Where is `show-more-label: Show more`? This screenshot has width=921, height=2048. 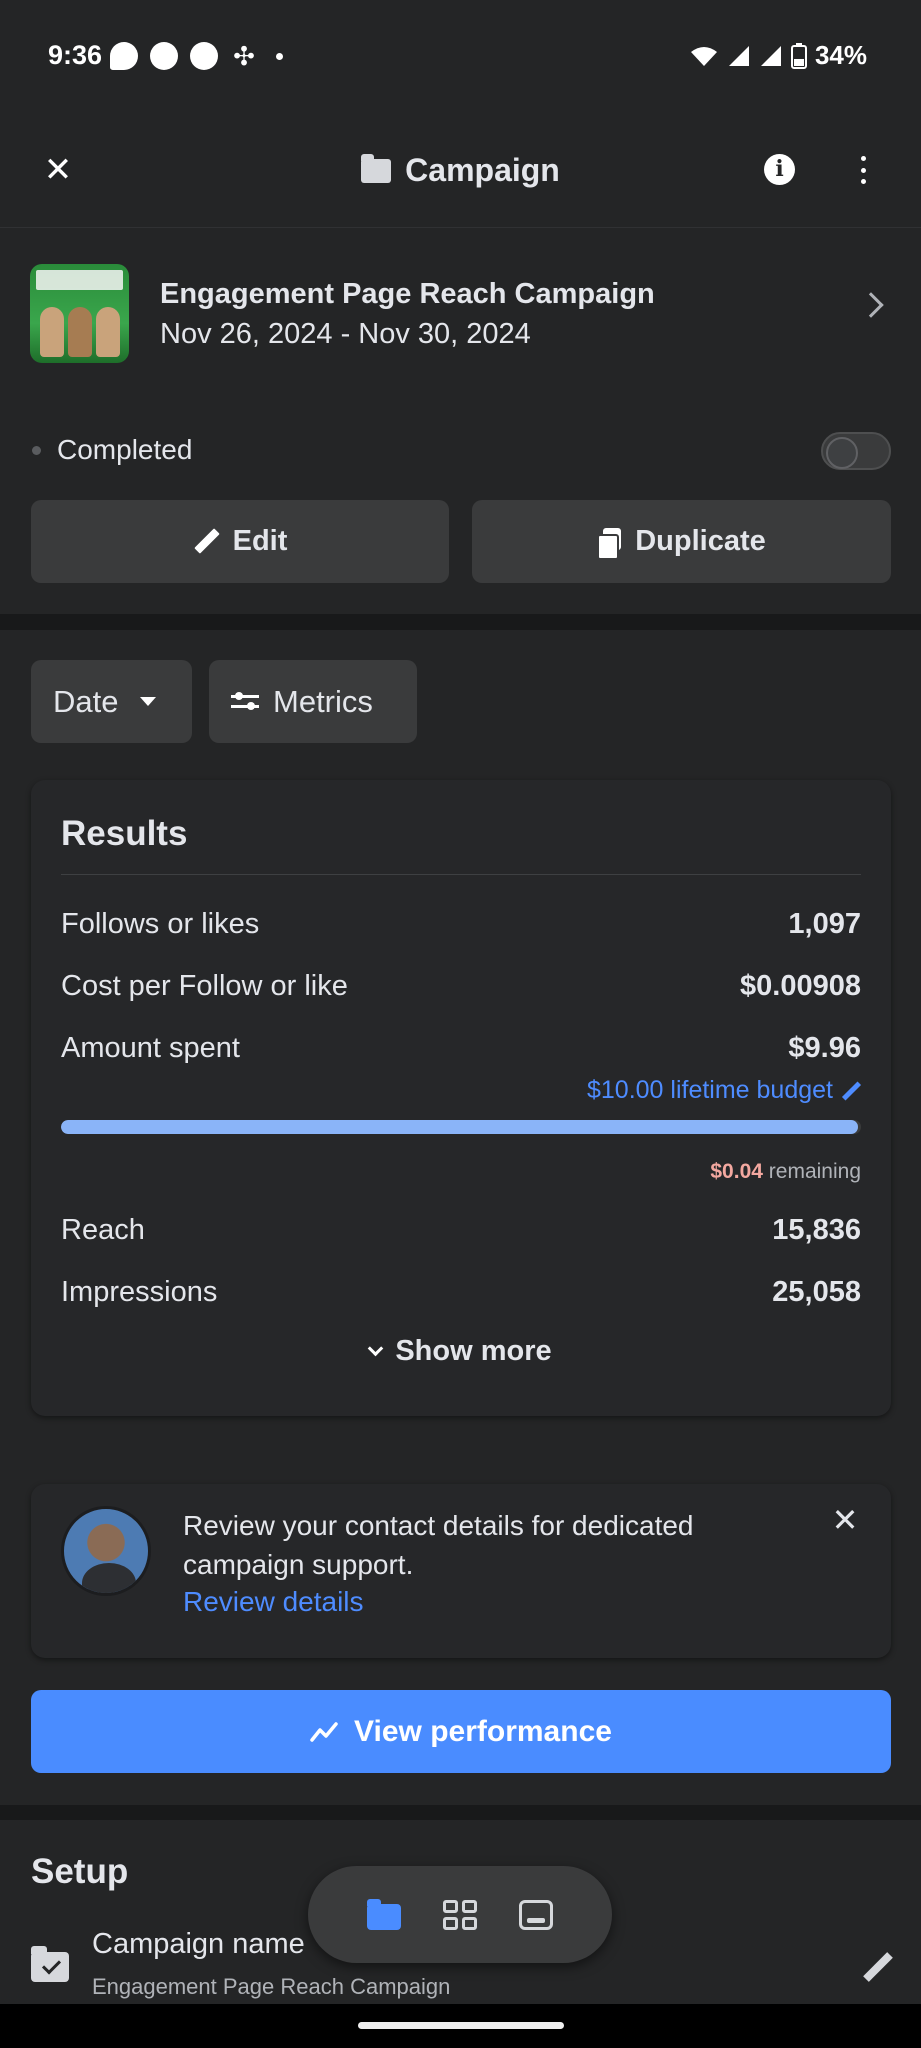 show-more-label: Show more is located at coordinates (473, 1351).